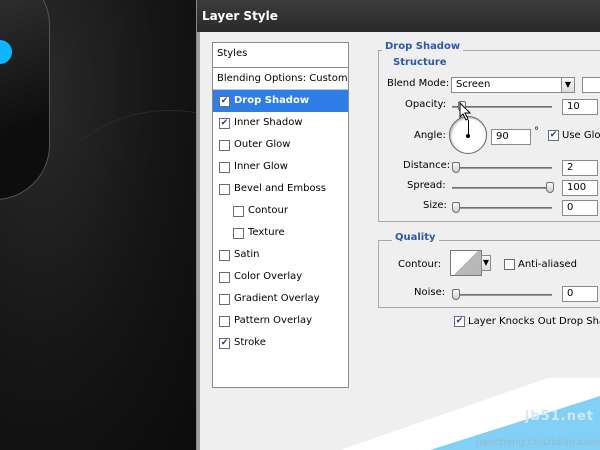  Describe the element at coordinates (502, 167) in the screenshot. I see `distance-slider` at that location.